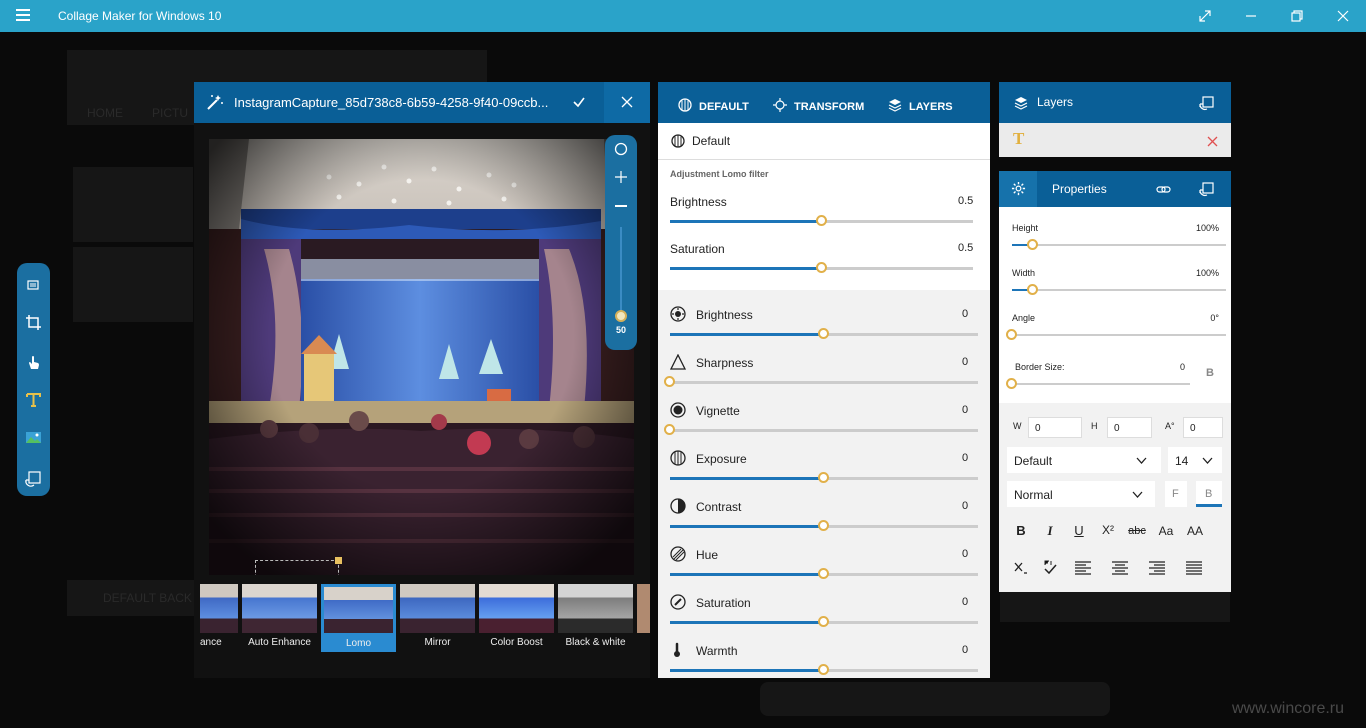 The image size is (1366, 728). What do you see at coordinates (920, 106) in the screenshot?
I see `tab-layers: LAYERS` at bounding box center [920, 106].